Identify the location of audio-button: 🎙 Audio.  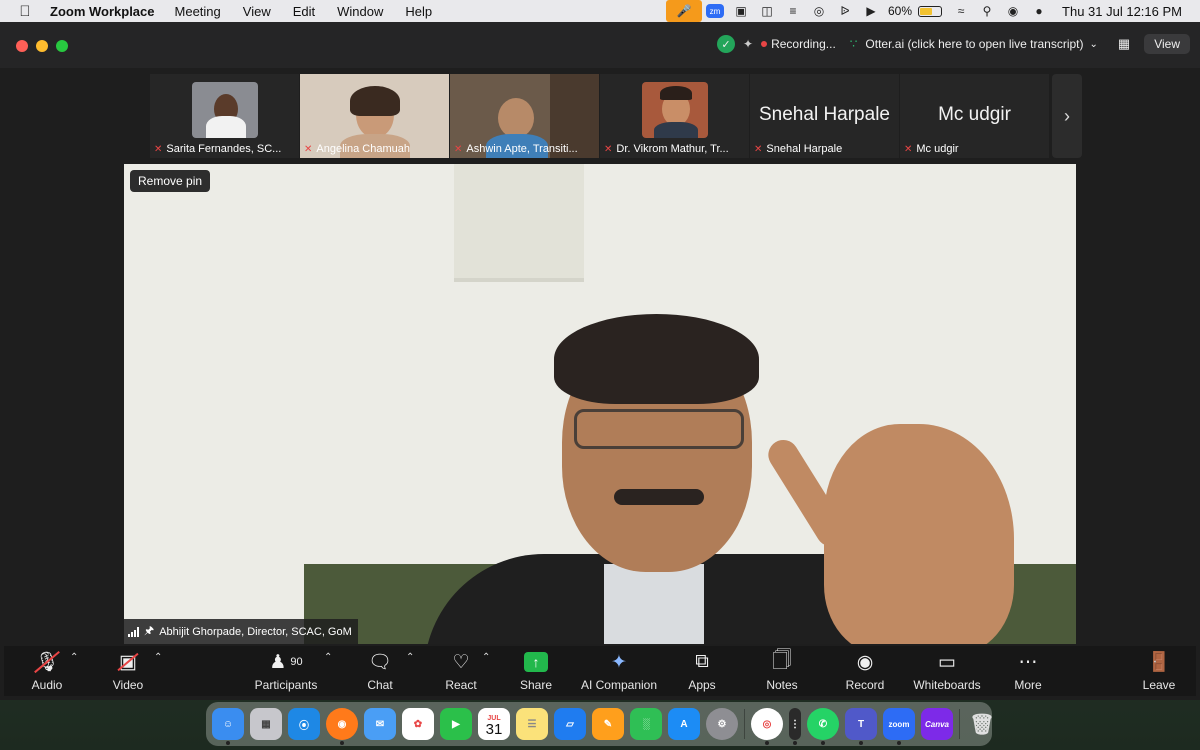
(47, 672).